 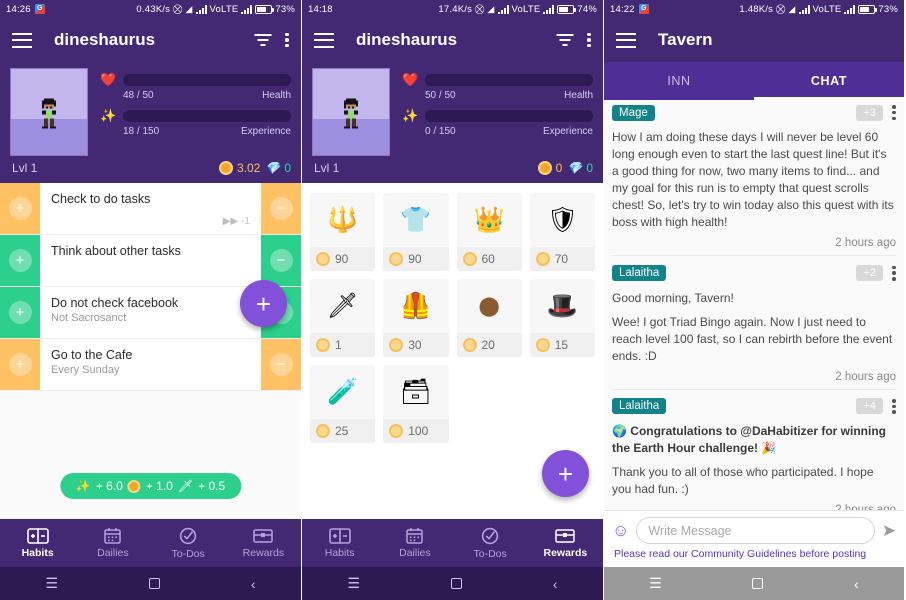 What do you see at coordinates (679, 81) in the screenshot?
I see `tab-inn: INN` at bounding box center [679, 81].